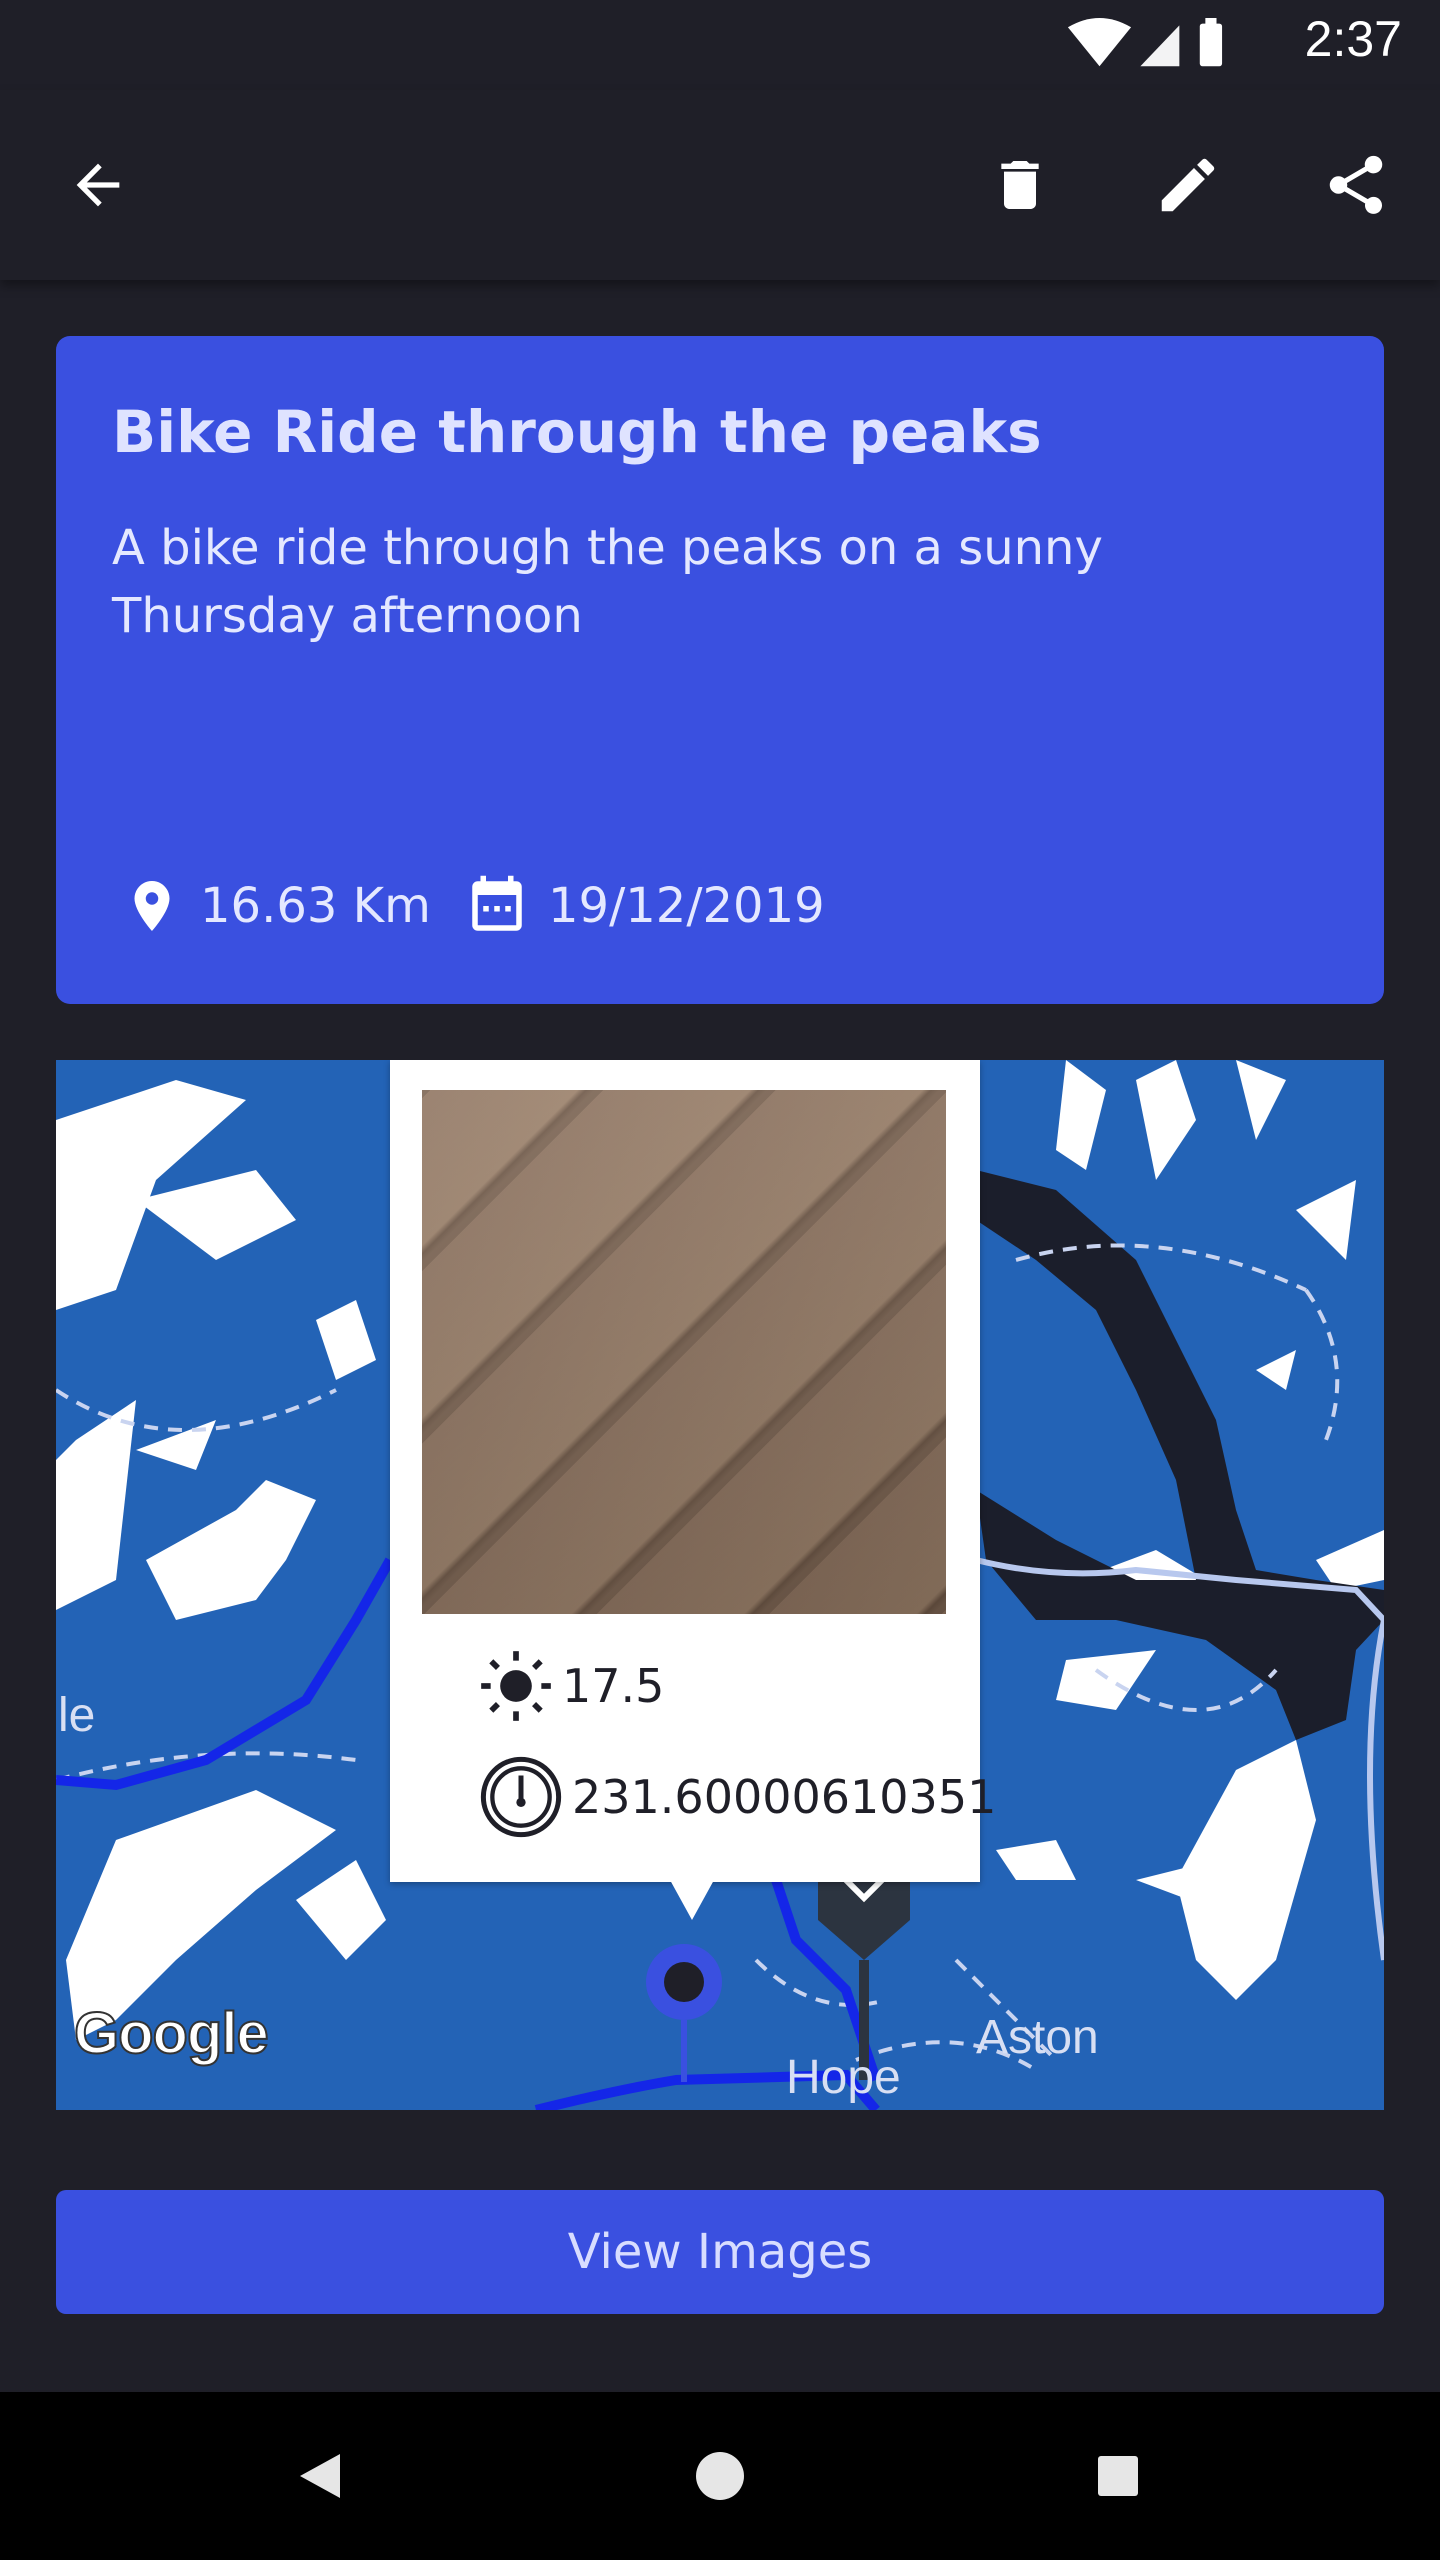  What do you see at coordinates (152, 906) in the screenshot?
I see `map-pin-icon` at bounding box center [152, 906].